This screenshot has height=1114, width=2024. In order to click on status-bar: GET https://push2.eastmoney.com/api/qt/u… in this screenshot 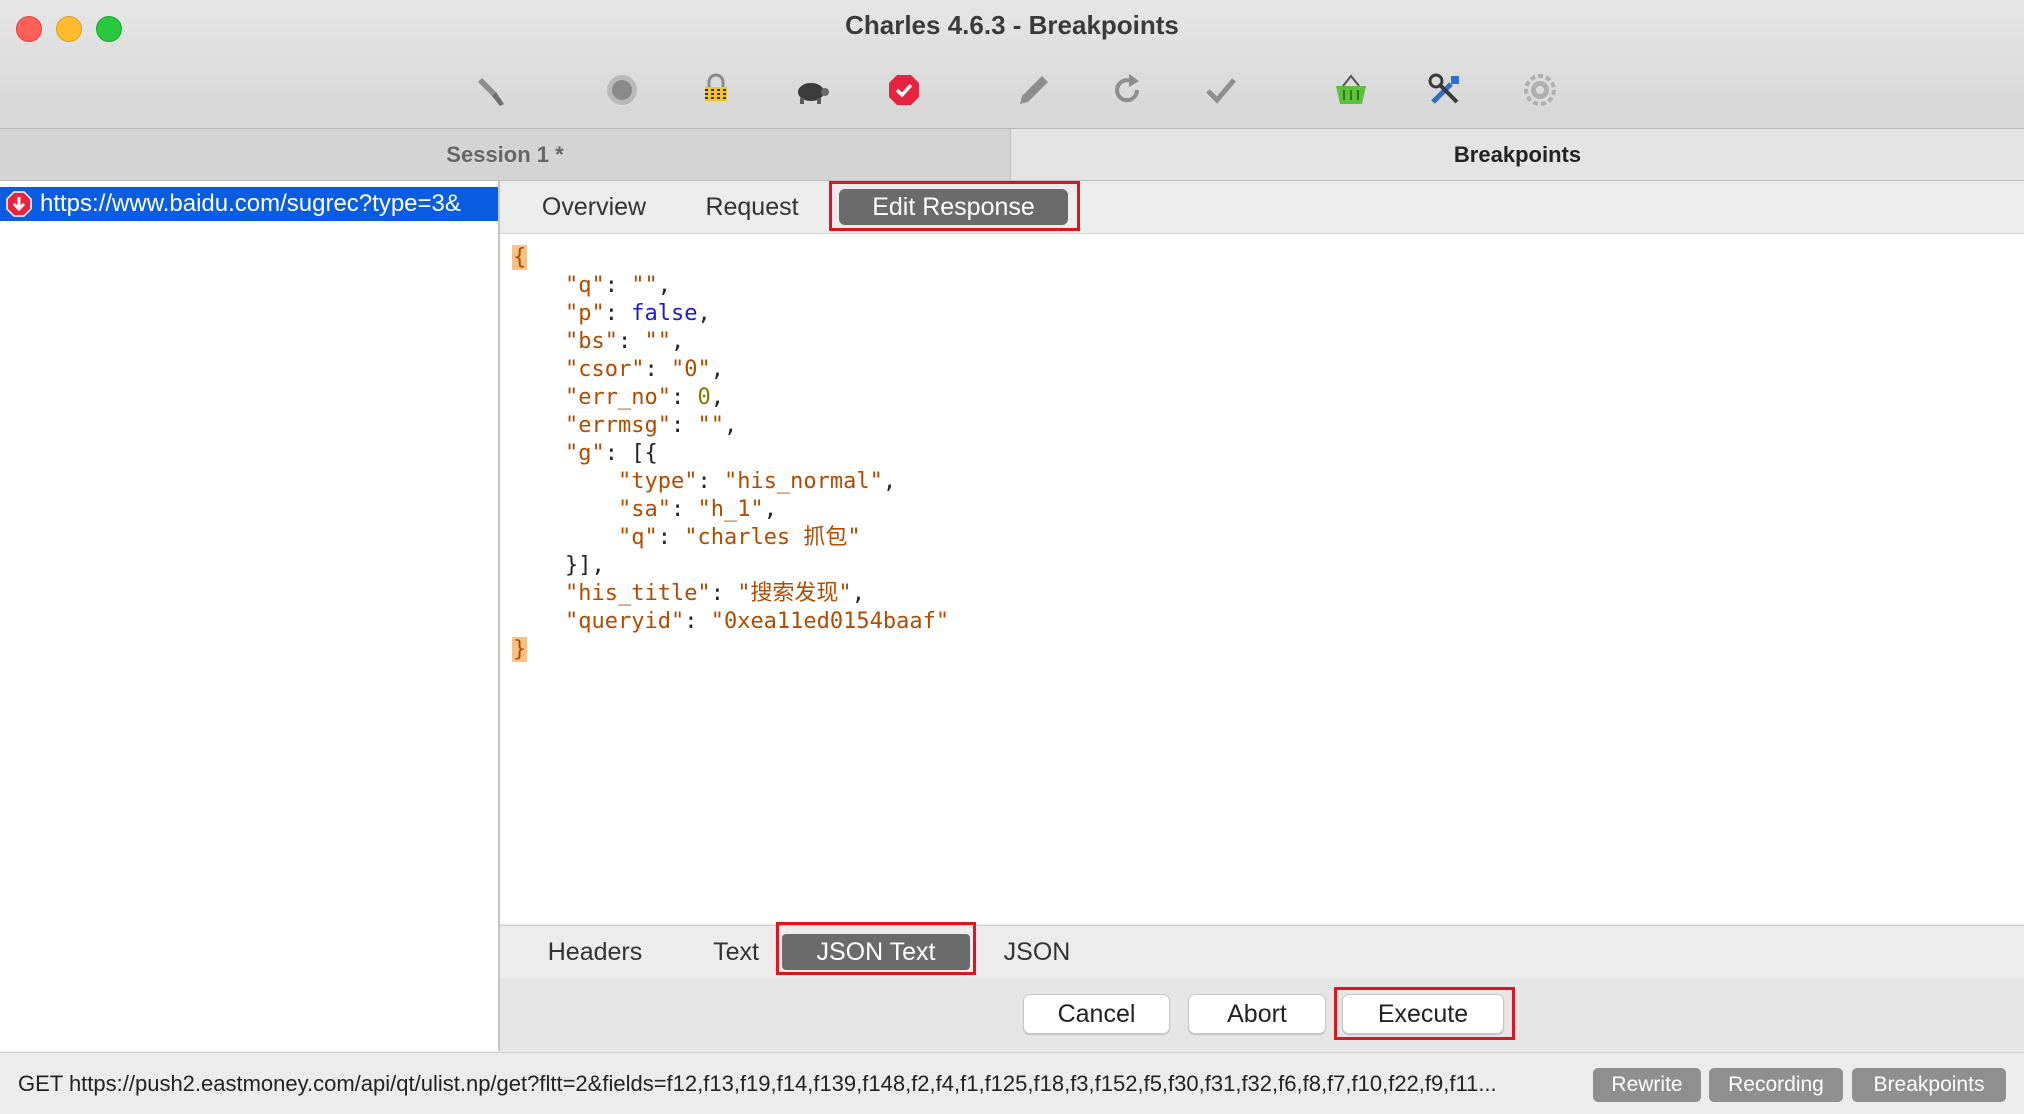, I will do `click(1012, 1083)`.